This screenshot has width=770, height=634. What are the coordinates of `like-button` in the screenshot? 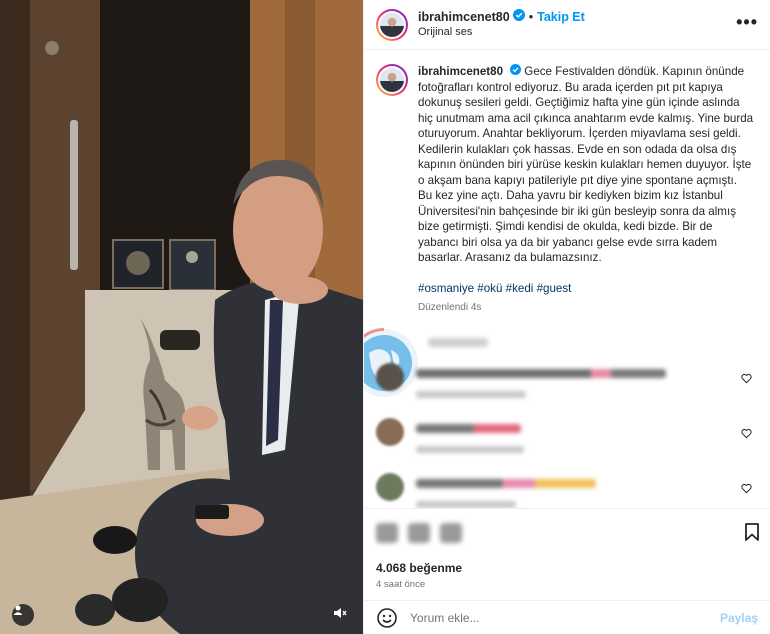 It's located at (387, 533).